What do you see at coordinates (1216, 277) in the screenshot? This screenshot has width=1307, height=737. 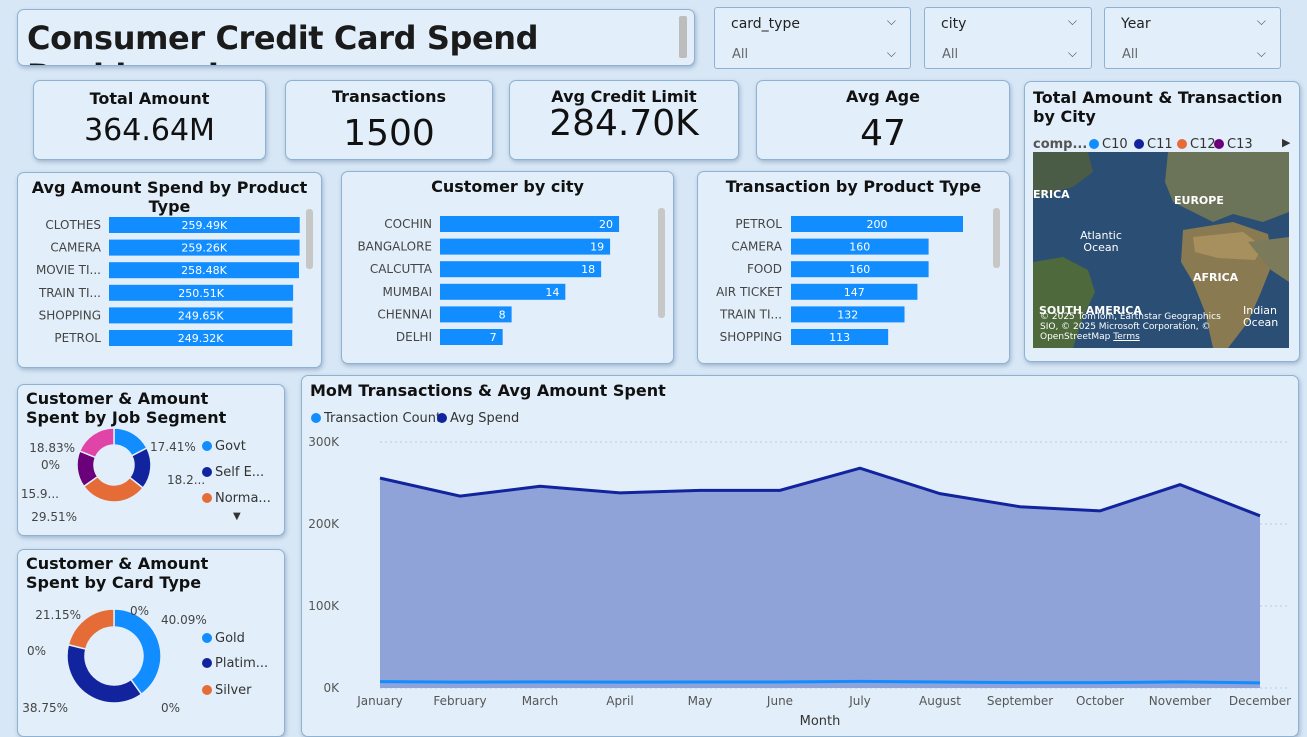 I see `map-label: AFRICA` at bounding box center [1216, 277].